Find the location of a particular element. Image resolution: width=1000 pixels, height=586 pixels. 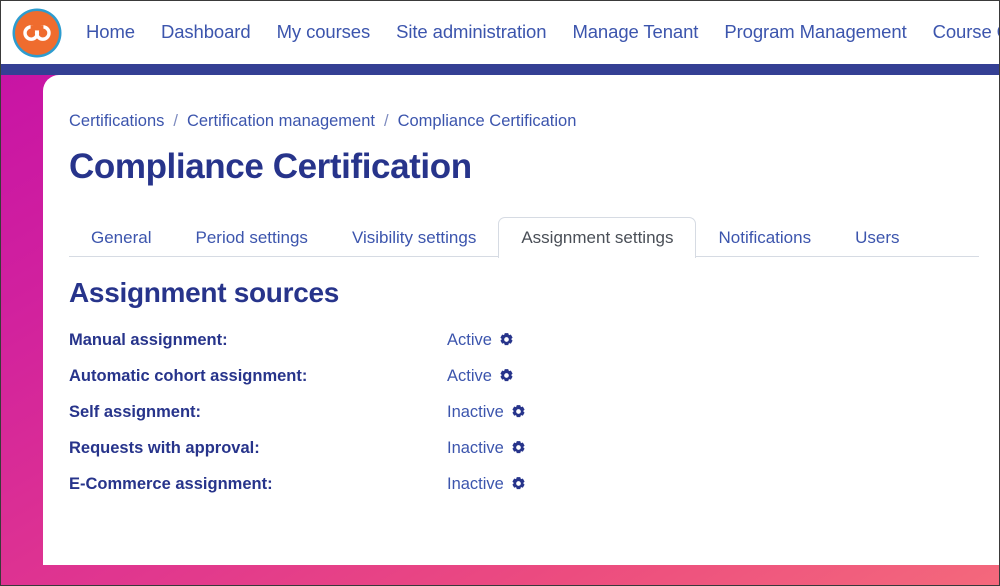

site-logo is located at coordinates (37, 32).